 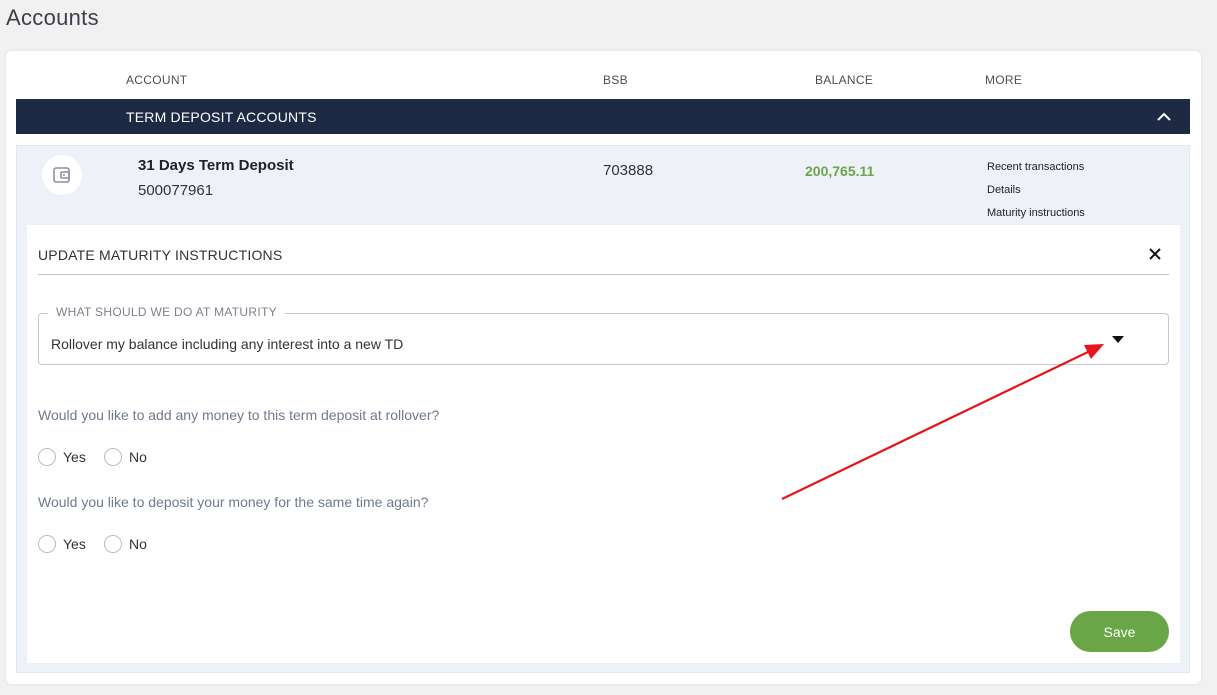 What do you see at coordinates (62, 457) in the screenshot?
I see `add-money-yes-radio: Yes` at bounding box center [62, 457].